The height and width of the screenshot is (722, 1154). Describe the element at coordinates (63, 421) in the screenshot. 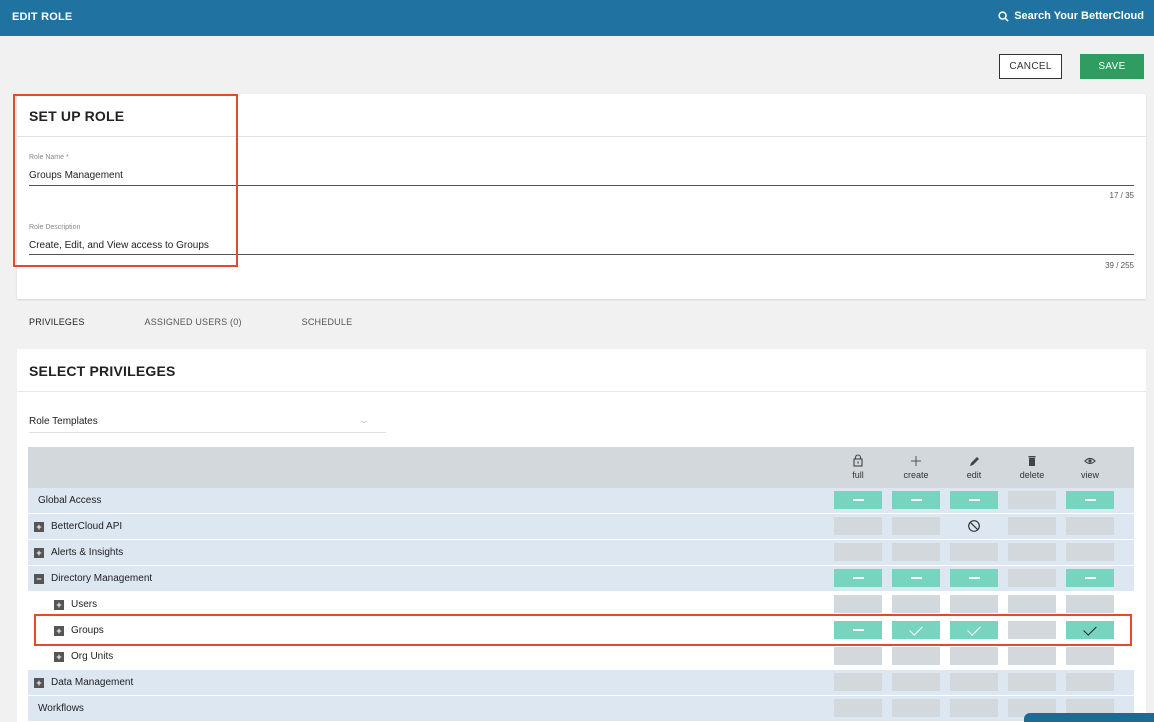

I see `role-templates-select: Role Templates` at that location.